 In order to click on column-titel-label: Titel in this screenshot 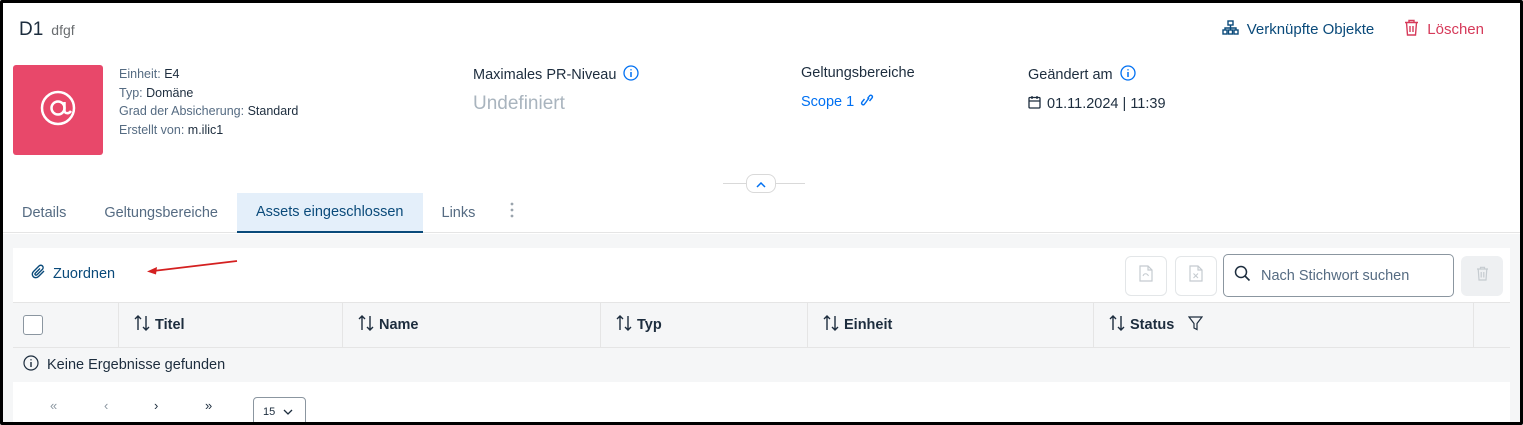, I will do `click(170, 325)`.